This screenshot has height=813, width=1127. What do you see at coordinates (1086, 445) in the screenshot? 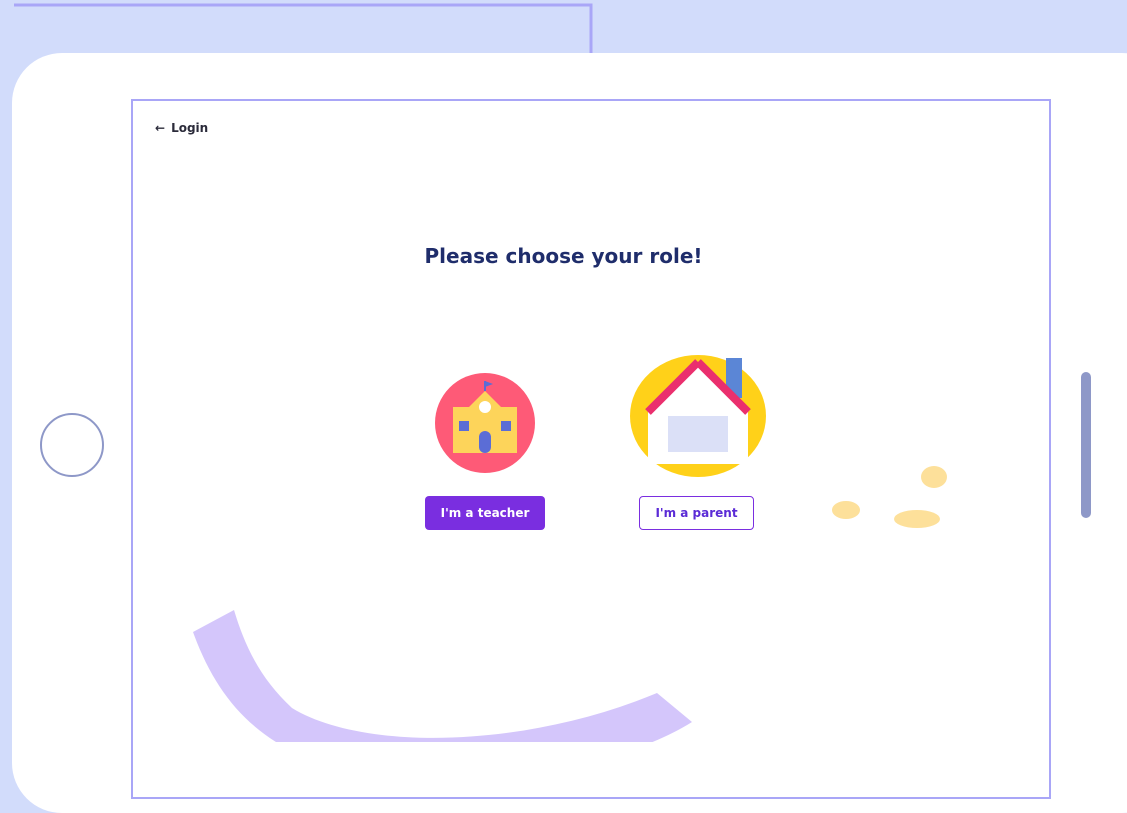
I see `side-button` at bounding box center [1086, 445].